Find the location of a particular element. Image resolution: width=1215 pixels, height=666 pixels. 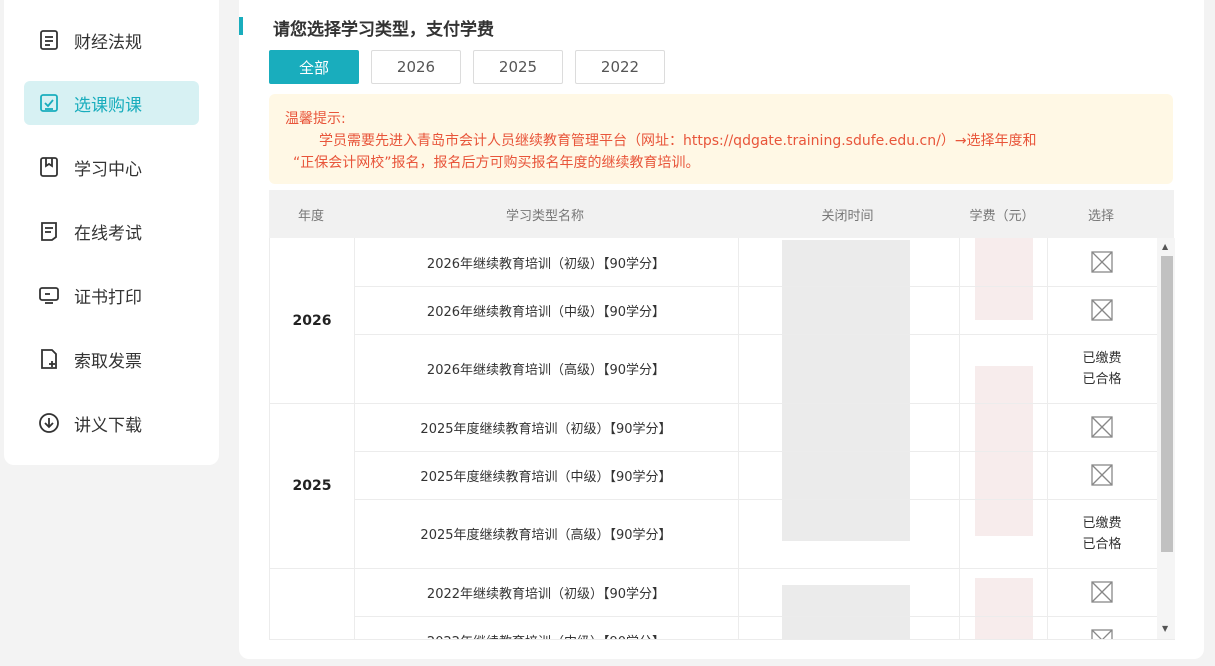

scrollbar-thumb is located at coordinates (1167, 404).